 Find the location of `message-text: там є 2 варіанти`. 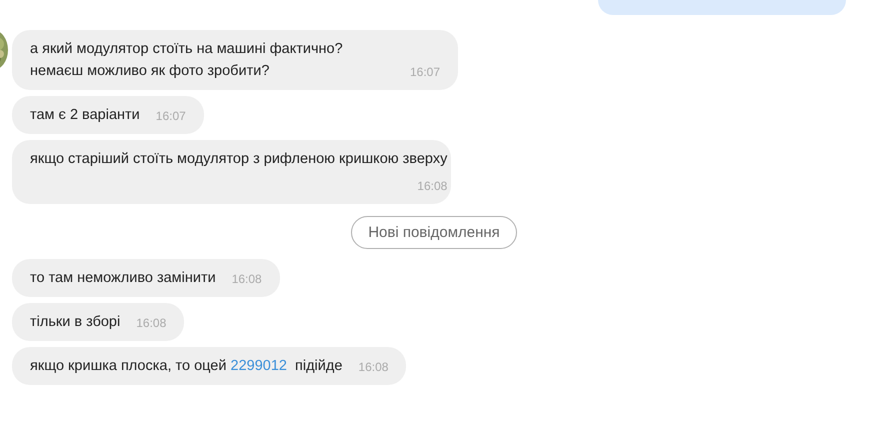

message-text: там є 2 варіанти is located at coordinates (85, 115).